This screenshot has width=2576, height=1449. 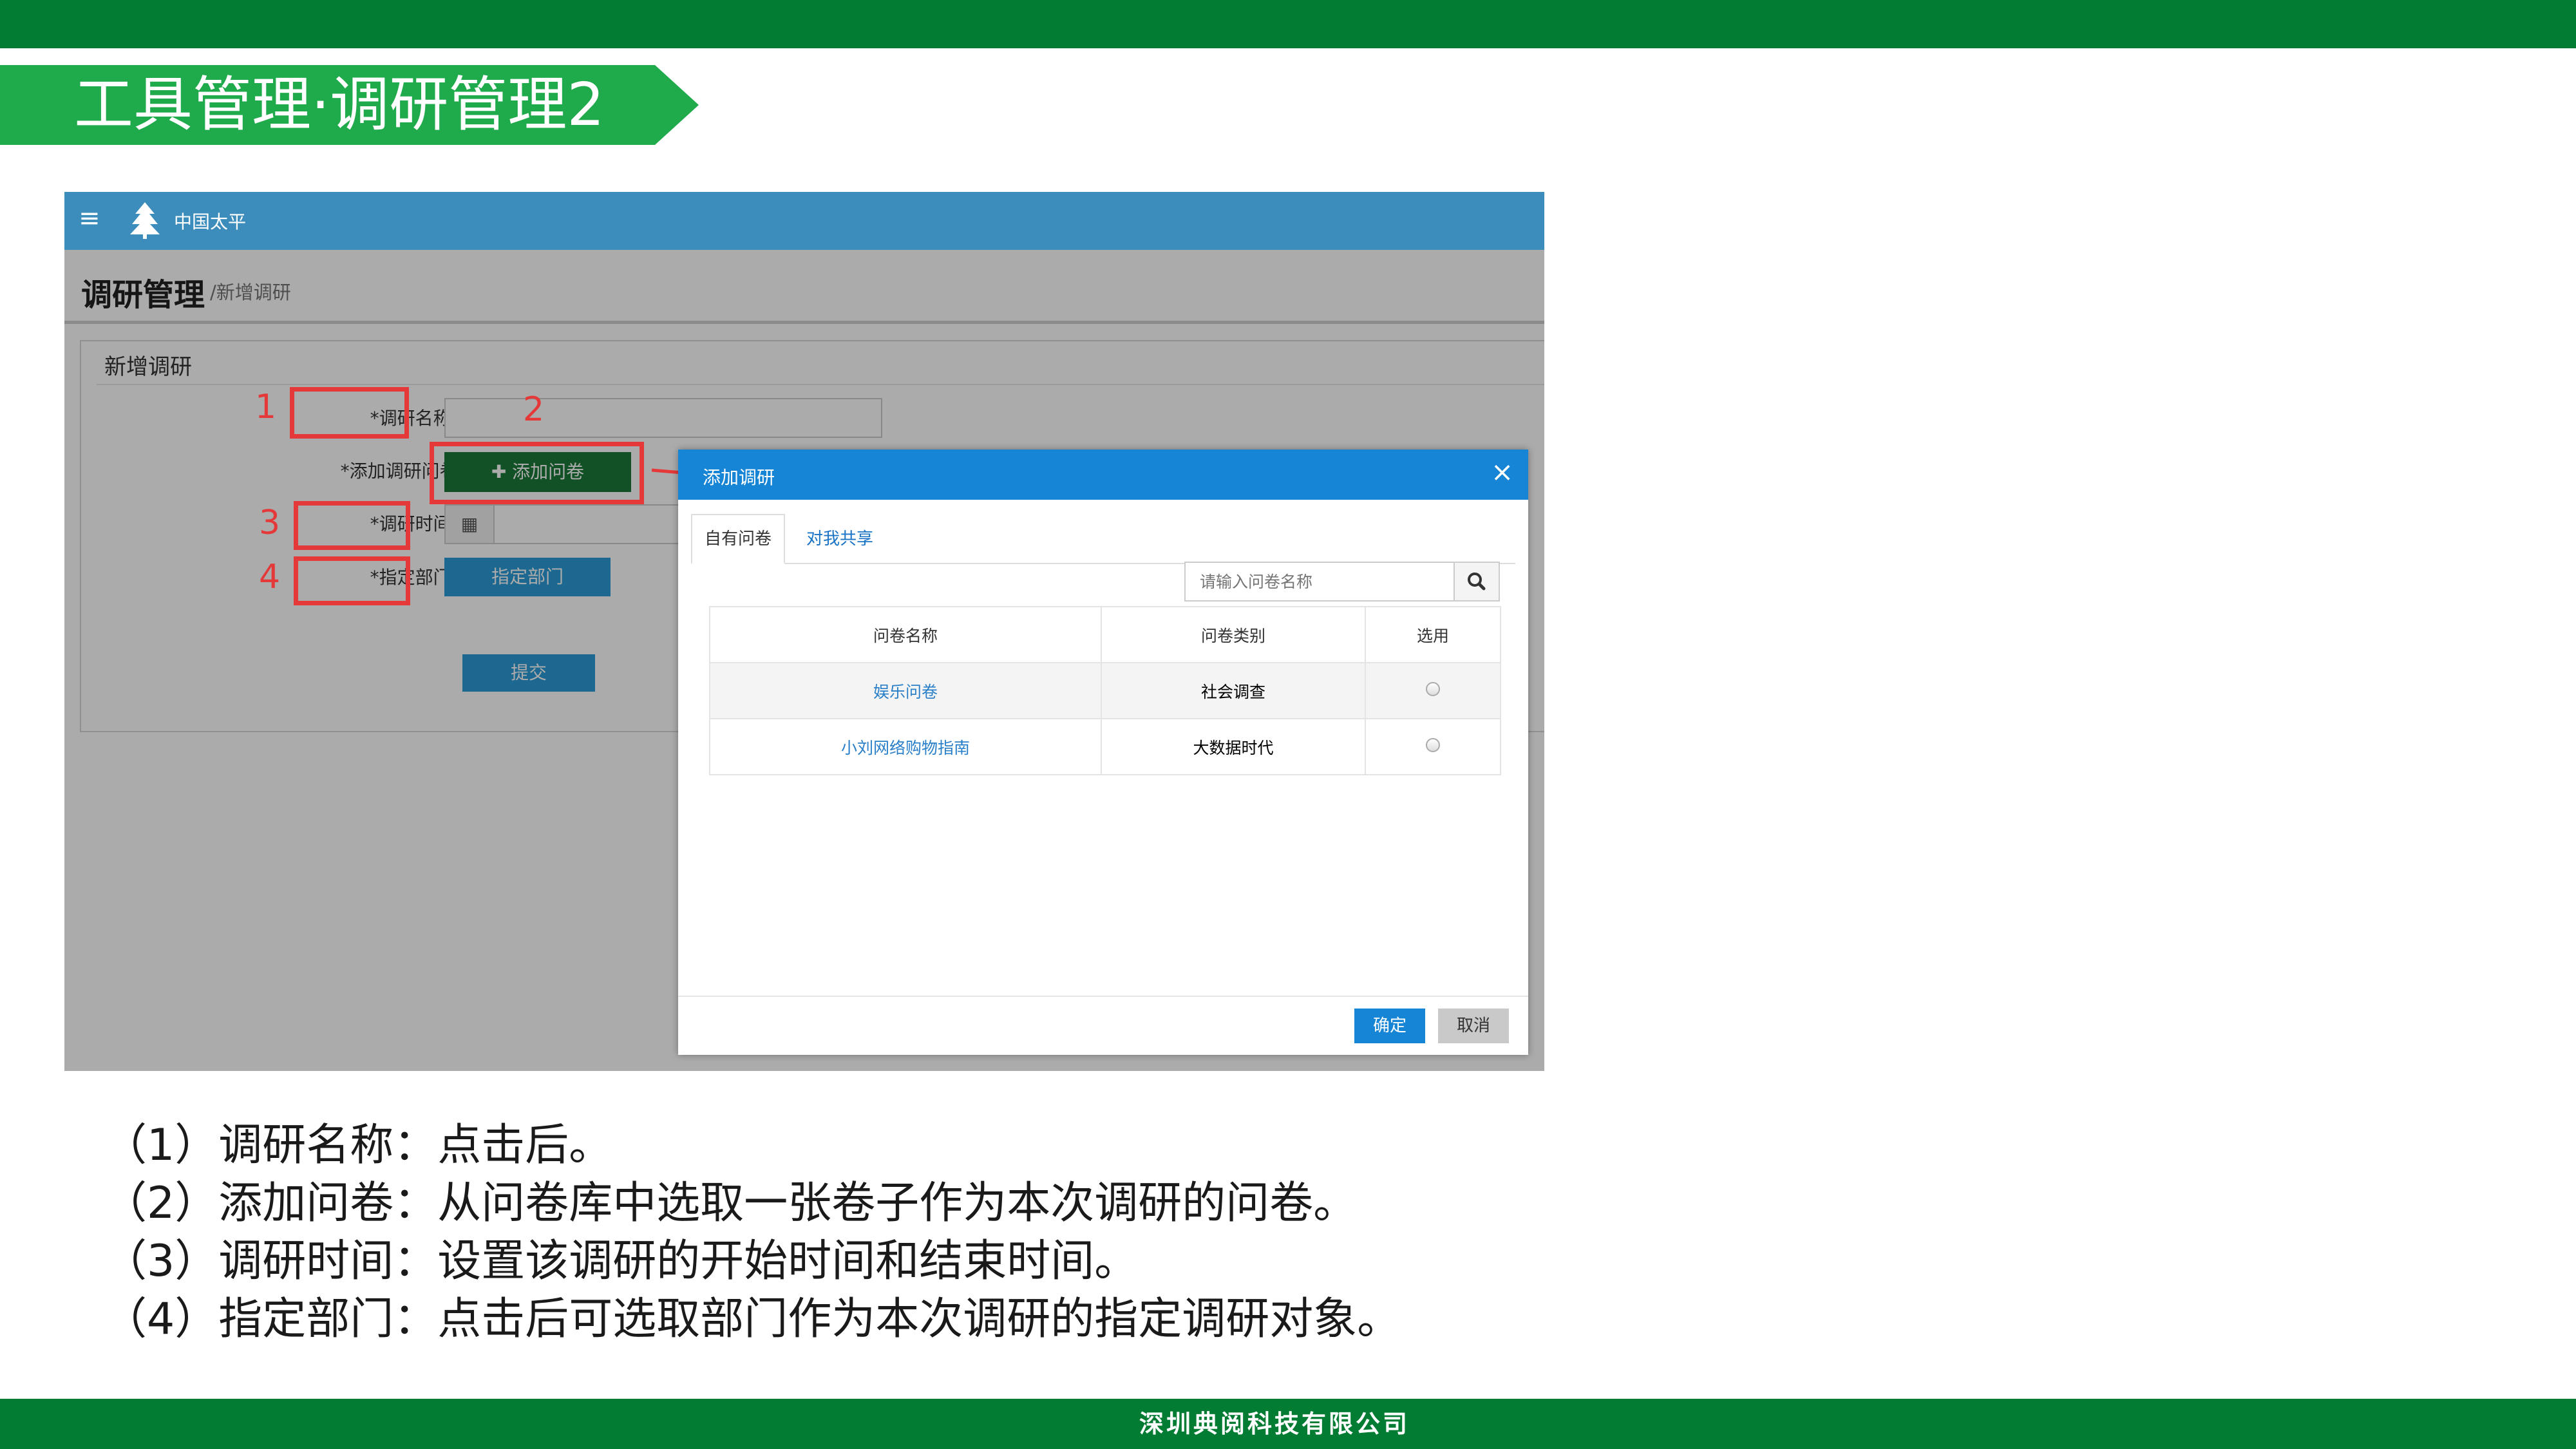 I want to click on search-button, so click(x=1477, y=581).